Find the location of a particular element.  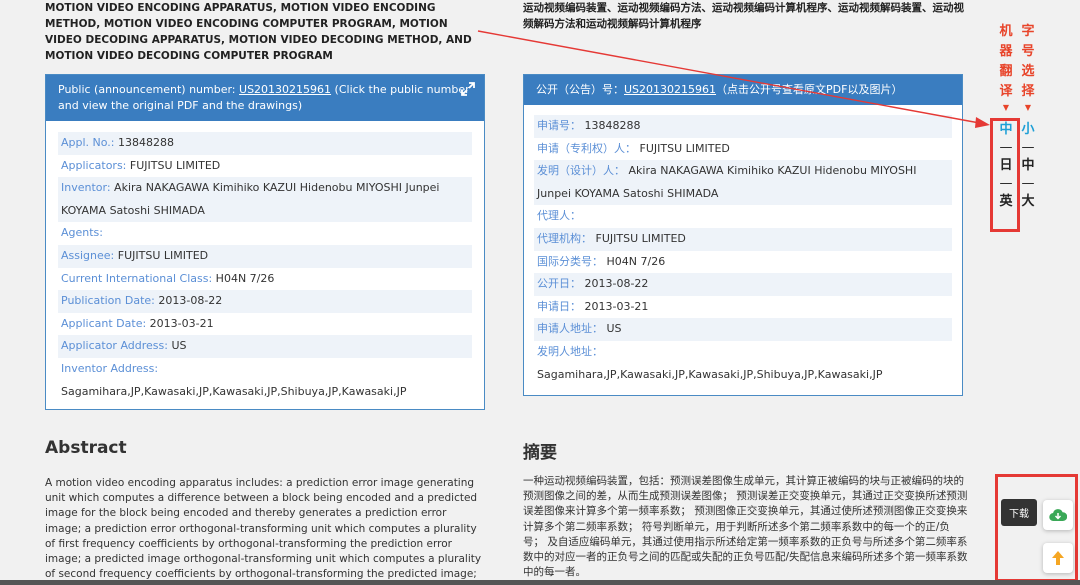

field-row: Appl. No.: 13848288 is located at coordinates (265, 143).